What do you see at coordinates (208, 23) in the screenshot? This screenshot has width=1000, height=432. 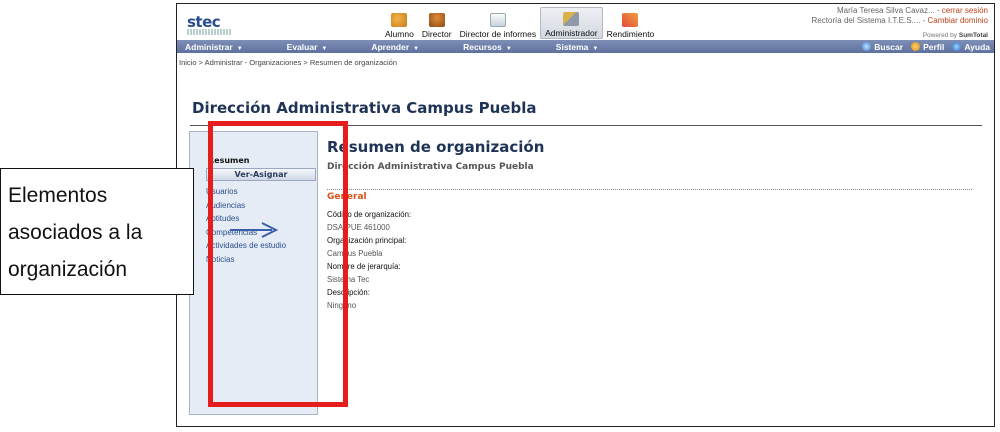 I see `stec-logo: stec` at bounding box center [208, 23].